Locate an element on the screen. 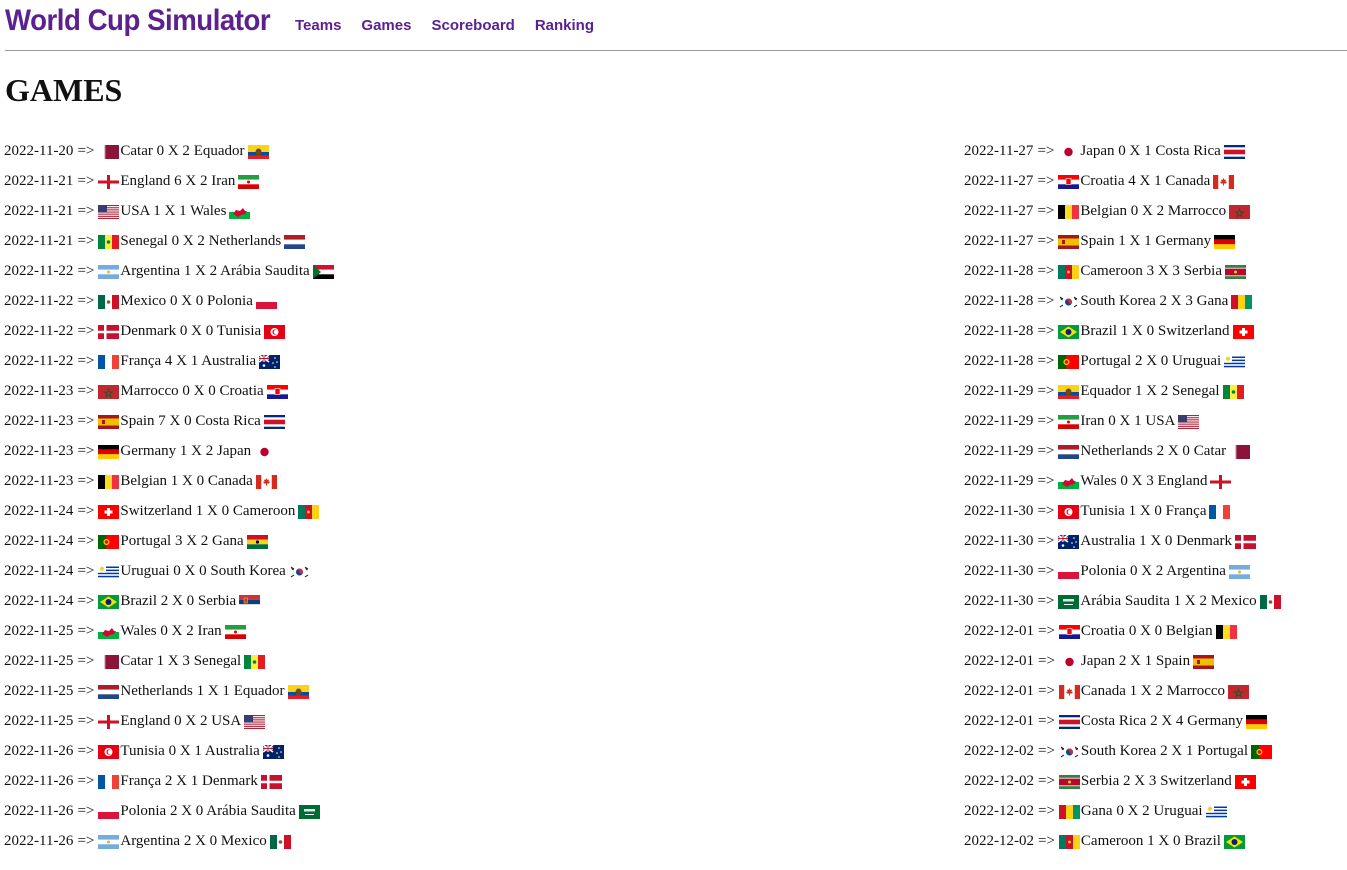 The height and width of the screenshot is (870, 1347). match-text: Brazil 1 X 0 Switzerland is located at coordinates (1154, 331).